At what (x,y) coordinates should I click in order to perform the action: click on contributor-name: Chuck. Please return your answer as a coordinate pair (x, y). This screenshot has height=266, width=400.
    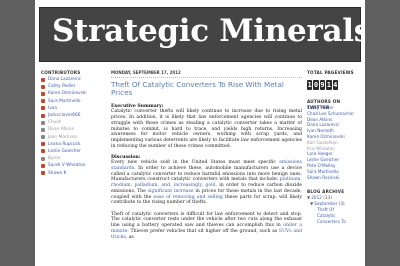
    Looking at the image, I should click on (54, 122).